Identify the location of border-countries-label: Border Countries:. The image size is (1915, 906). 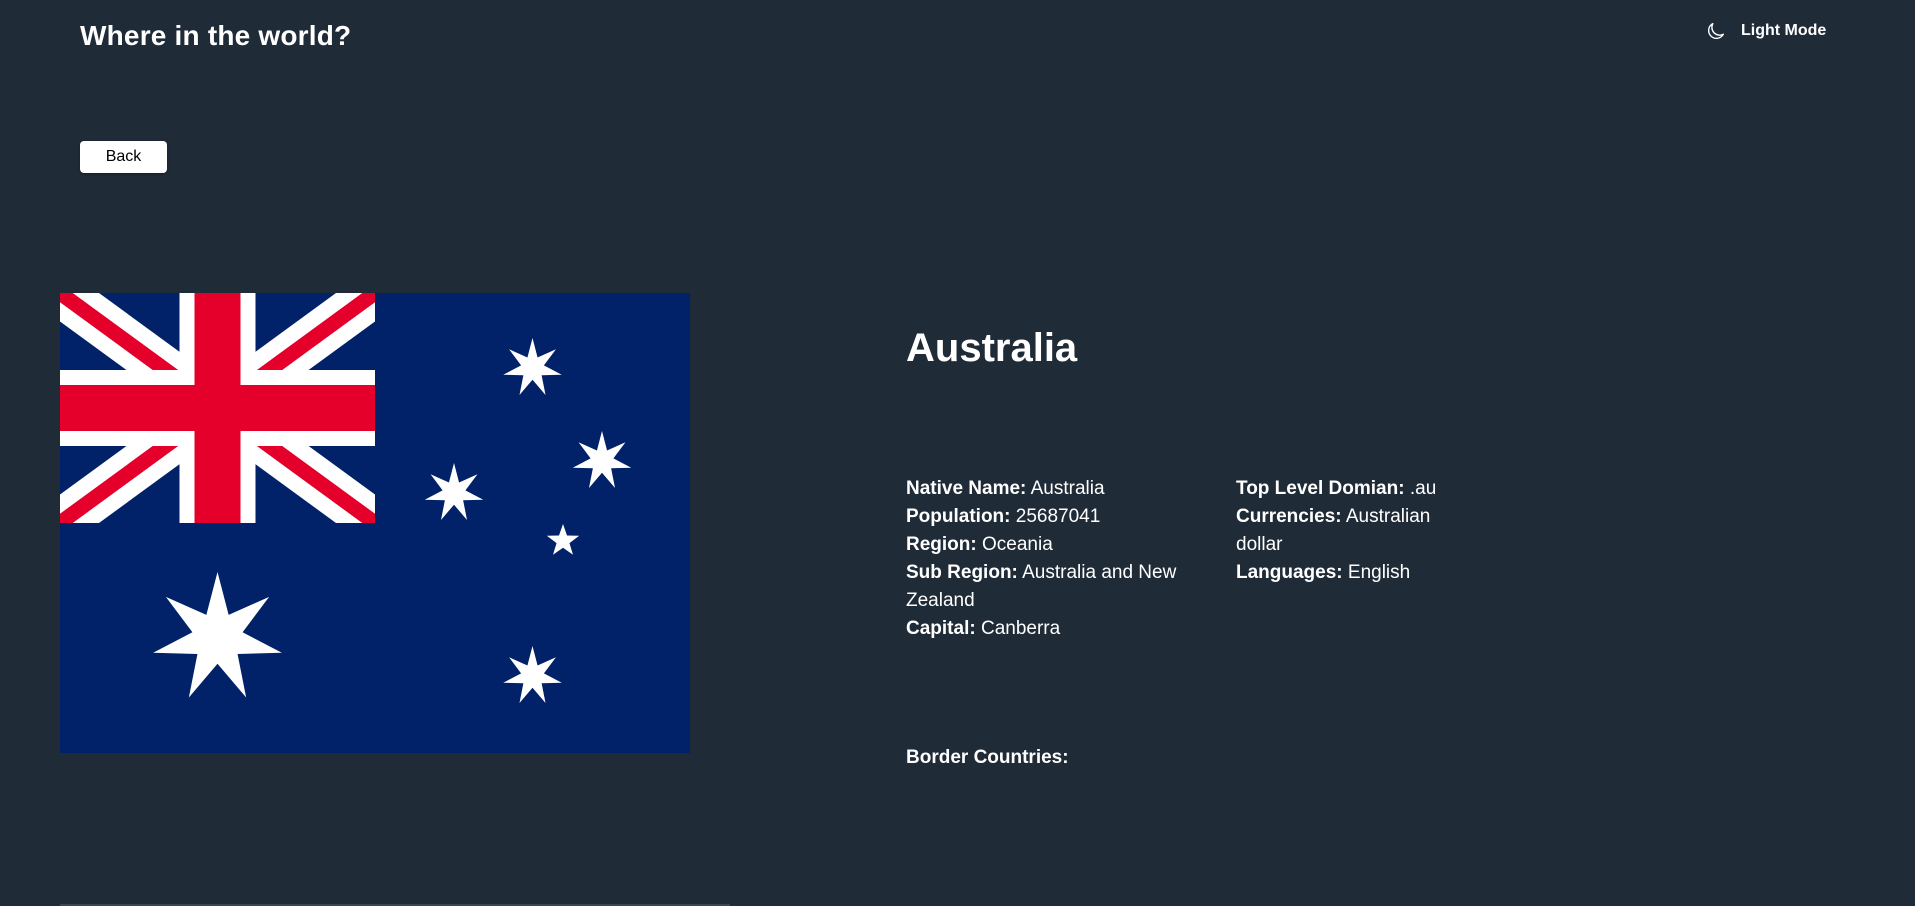
(987, 757).